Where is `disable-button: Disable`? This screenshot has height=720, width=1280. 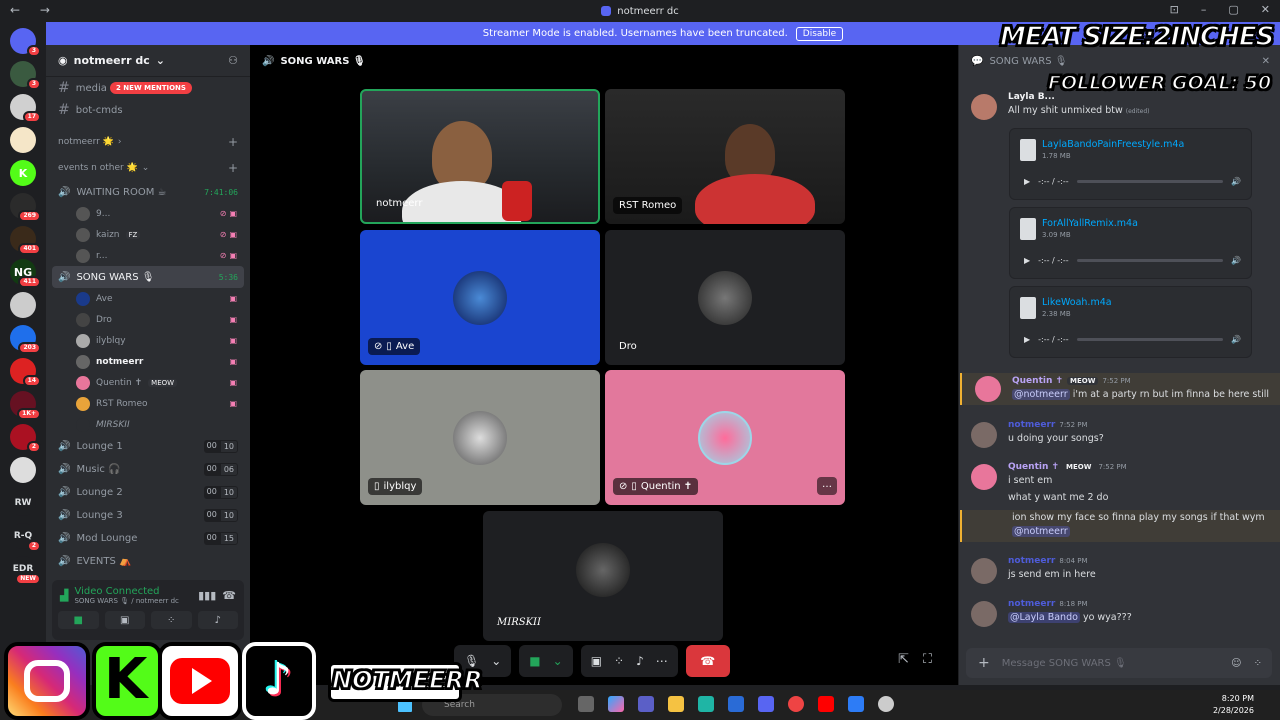 disable-button: Disable is located at coordinates (819, 33).